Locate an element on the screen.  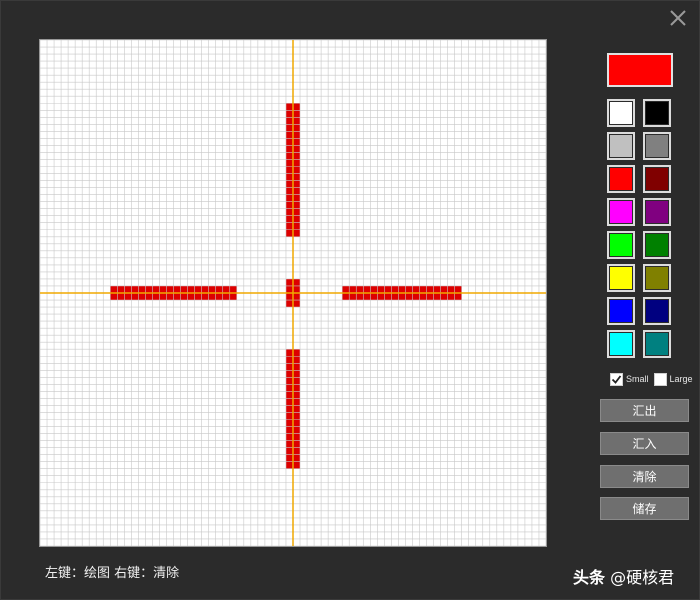
swatch-cyan is located at coordinates (621, 344).